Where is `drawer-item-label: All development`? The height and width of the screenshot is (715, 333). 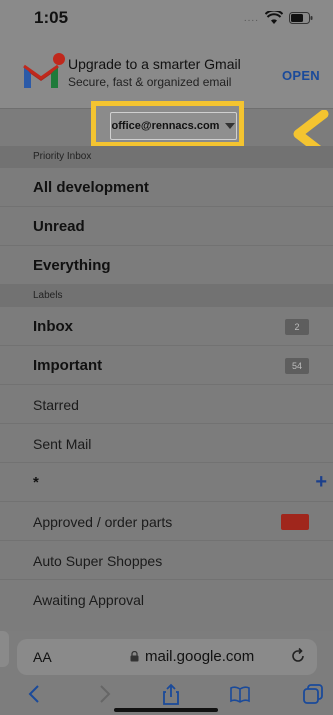 drawer-item-label: All development is located at coordinates (91, 187).